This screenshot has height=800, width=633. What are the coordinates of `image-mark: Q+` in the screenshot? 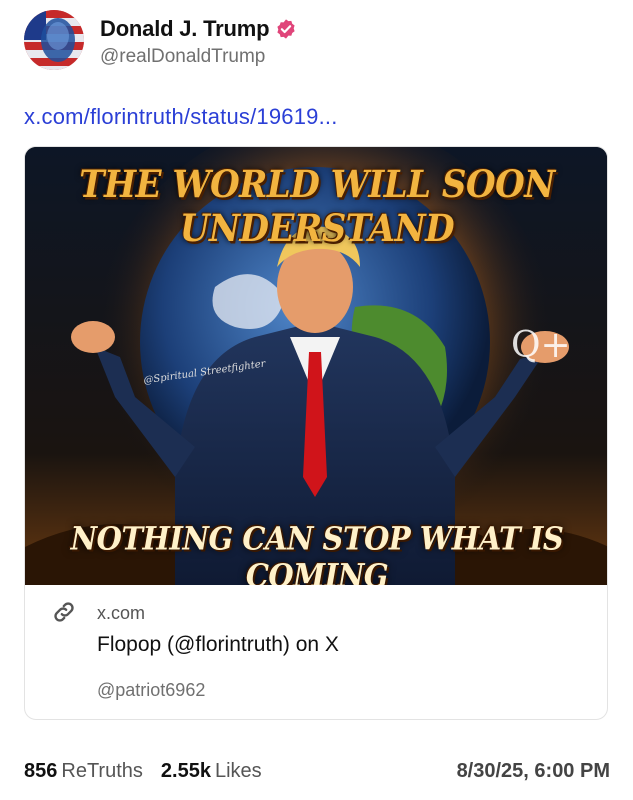 It's located at (541, 345).